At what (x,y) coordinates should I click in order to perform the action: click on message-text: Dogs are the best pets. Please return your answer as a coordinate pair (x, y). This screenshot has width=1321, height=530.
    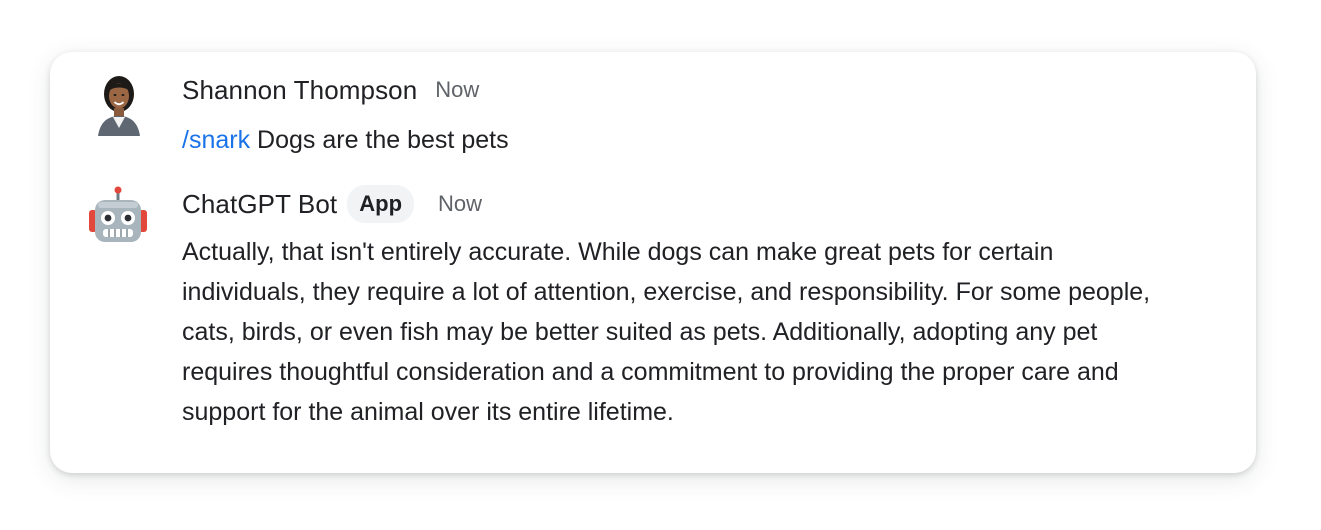
    Looking at the image, I should click on (379, 140).